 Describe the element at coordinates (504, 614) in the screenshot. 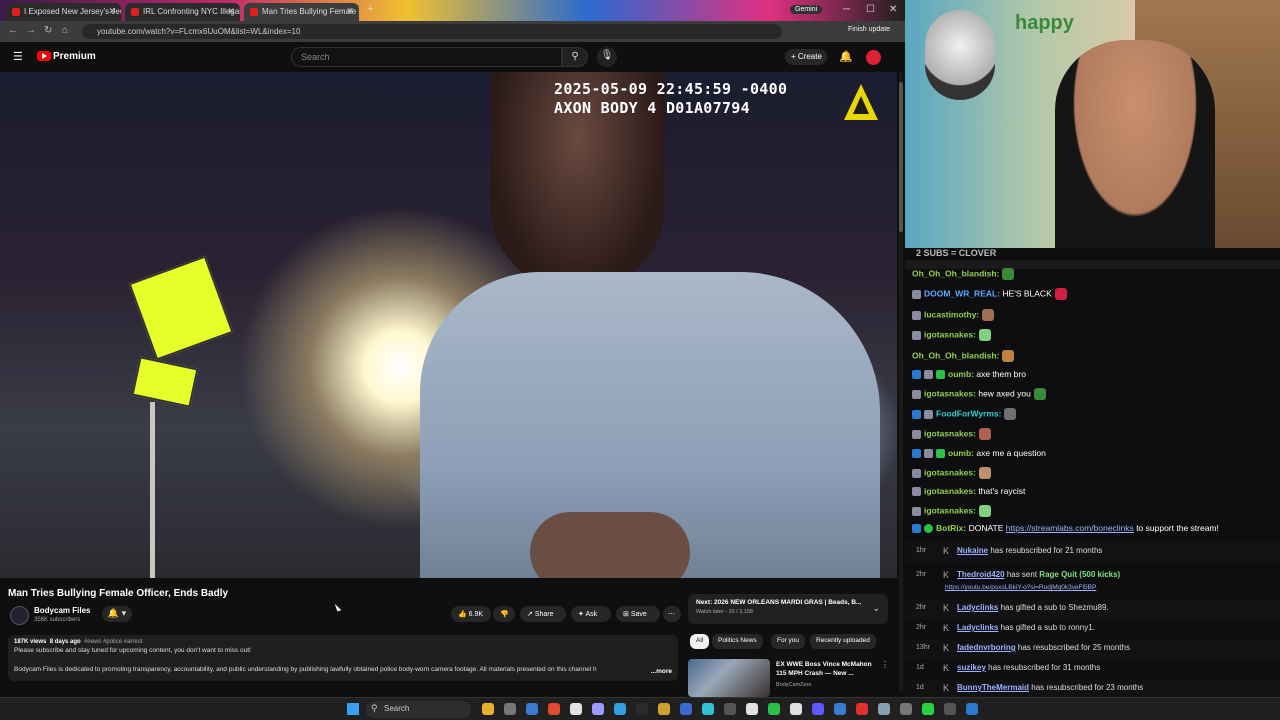

I see `dislike-button: 👎` at that location.